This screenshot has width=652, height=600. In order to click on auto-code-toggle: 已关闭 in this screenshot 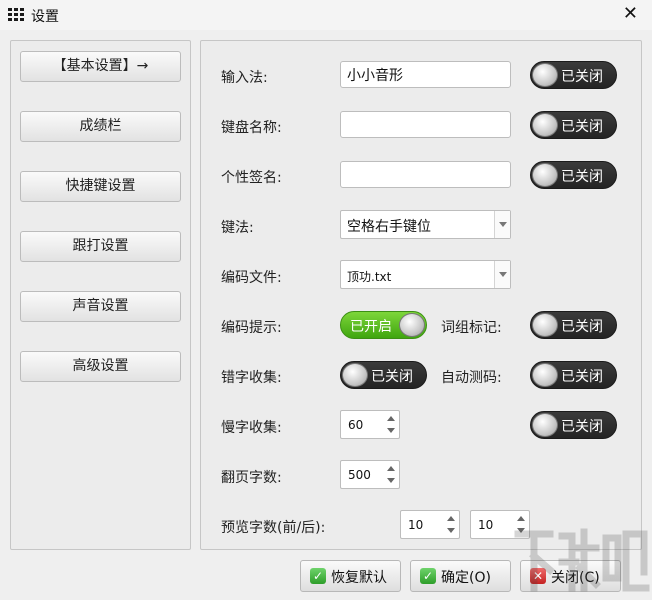, I will do `click(573, 375)`.